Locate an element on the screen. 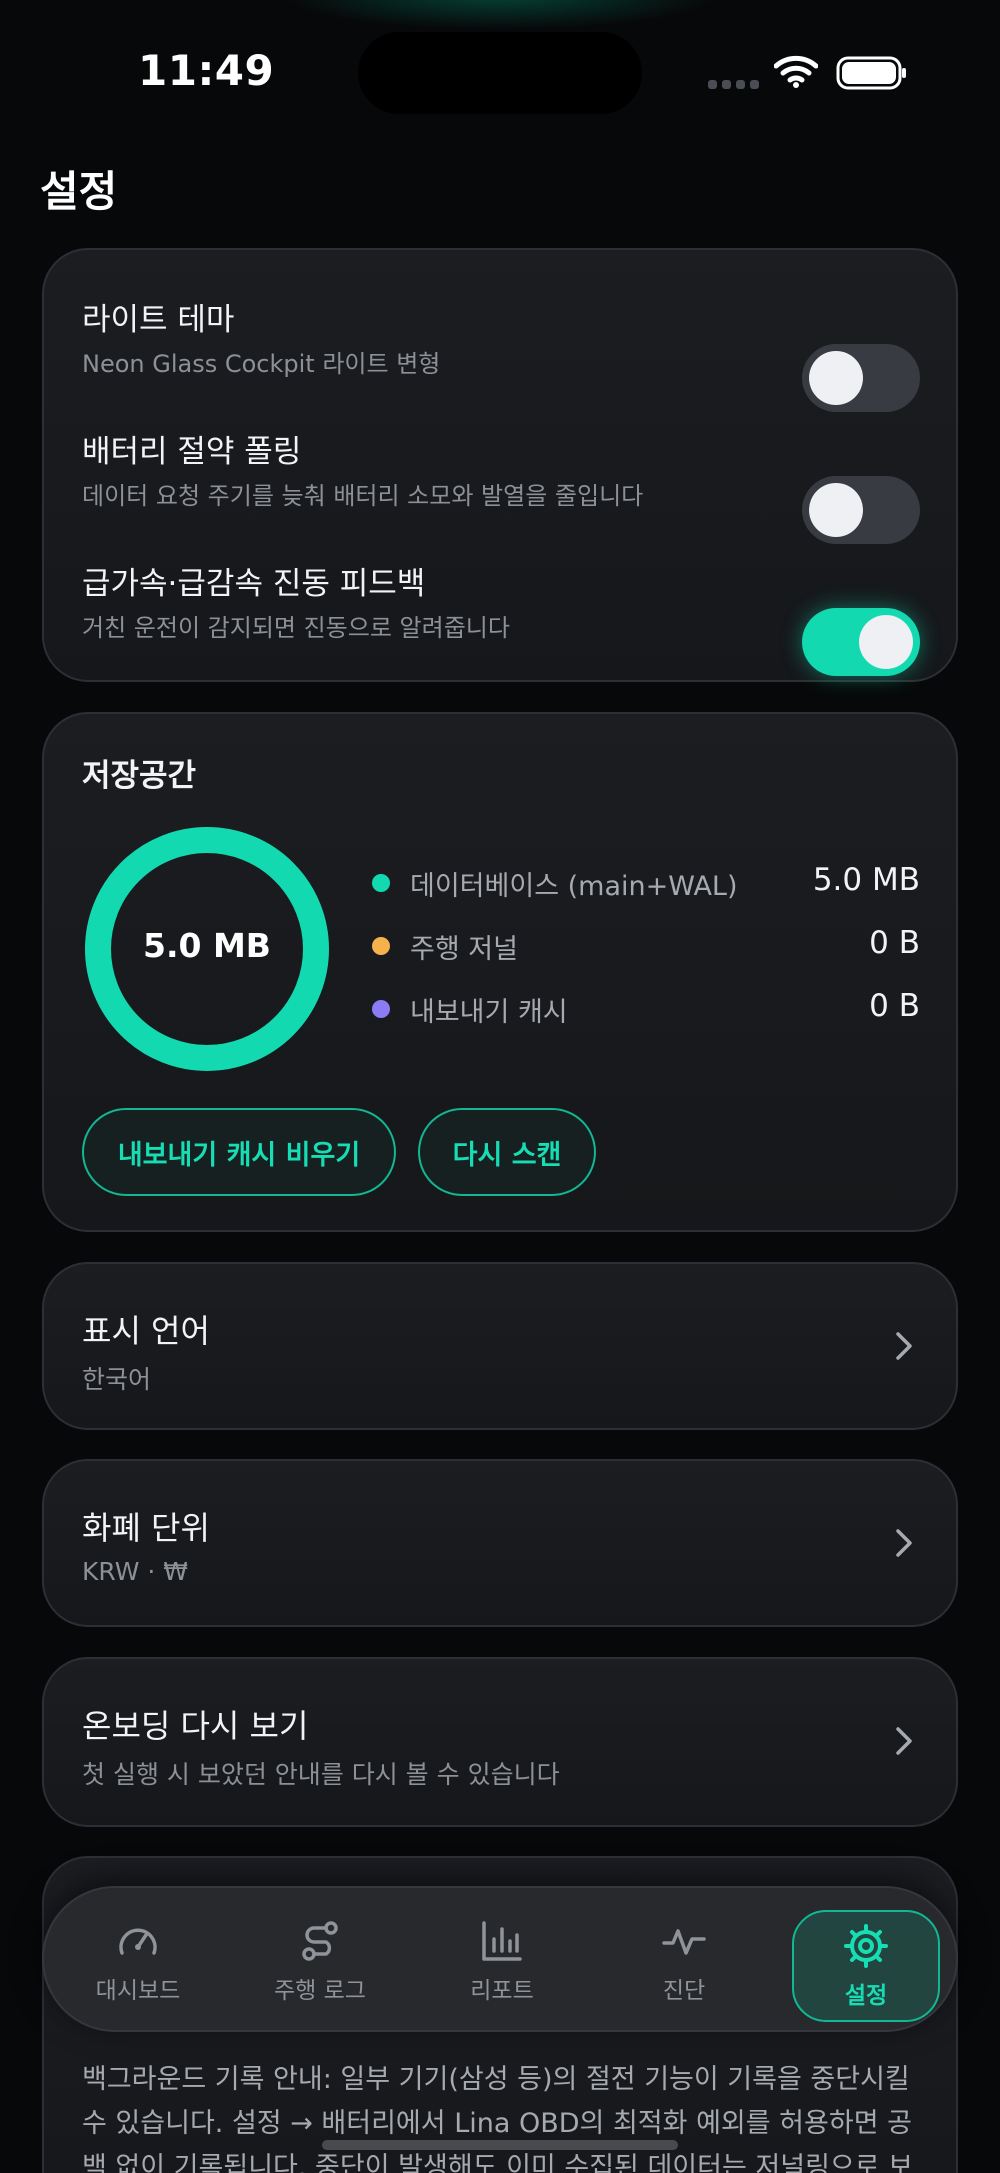 This screenshot has width=1000, height=2173. tab-diagnostics: 진단 is located at coordinates (684, 1961).